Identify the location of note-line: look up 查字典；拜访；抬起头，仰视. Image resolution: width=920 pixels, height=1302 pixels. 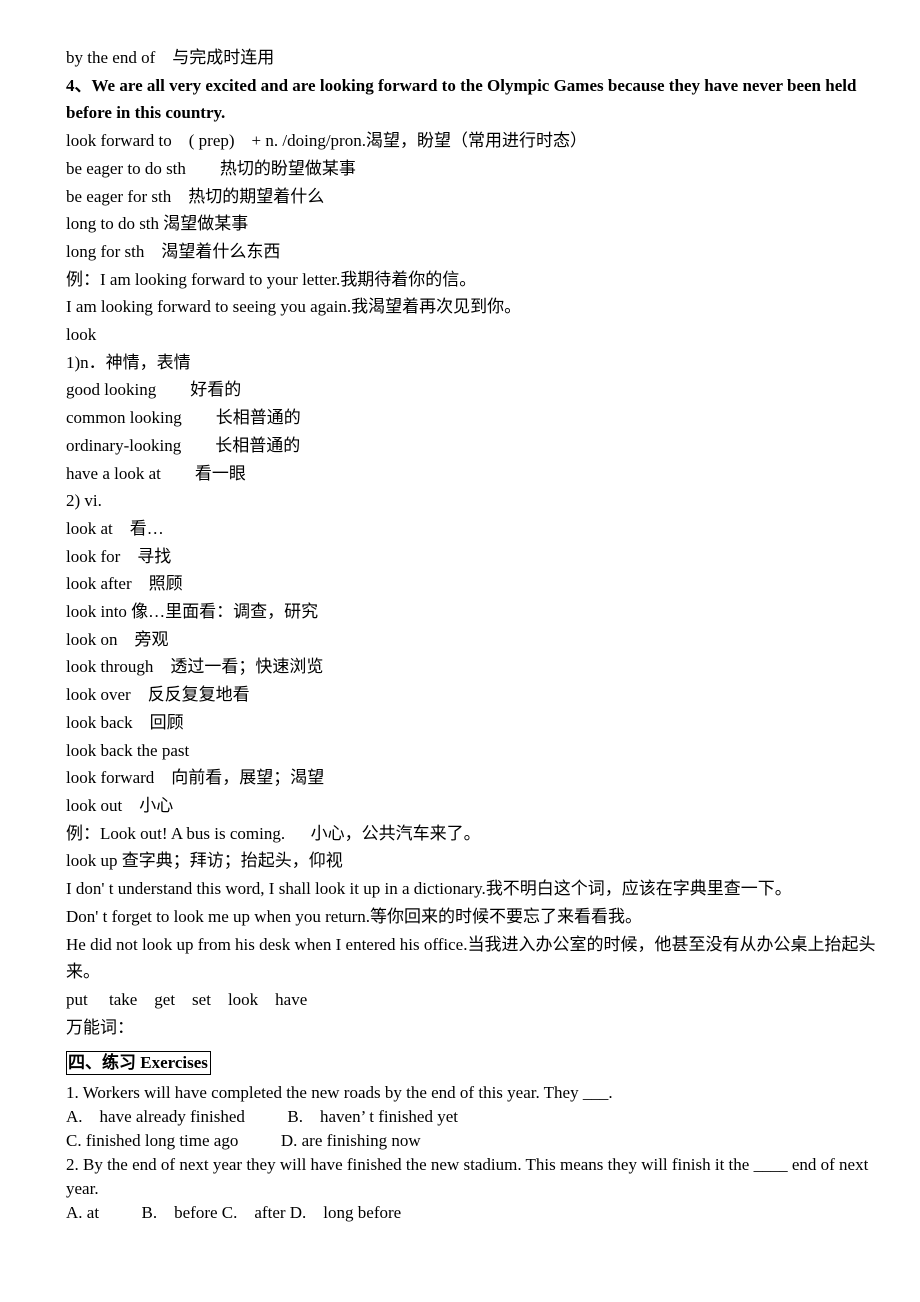
(472, 861).